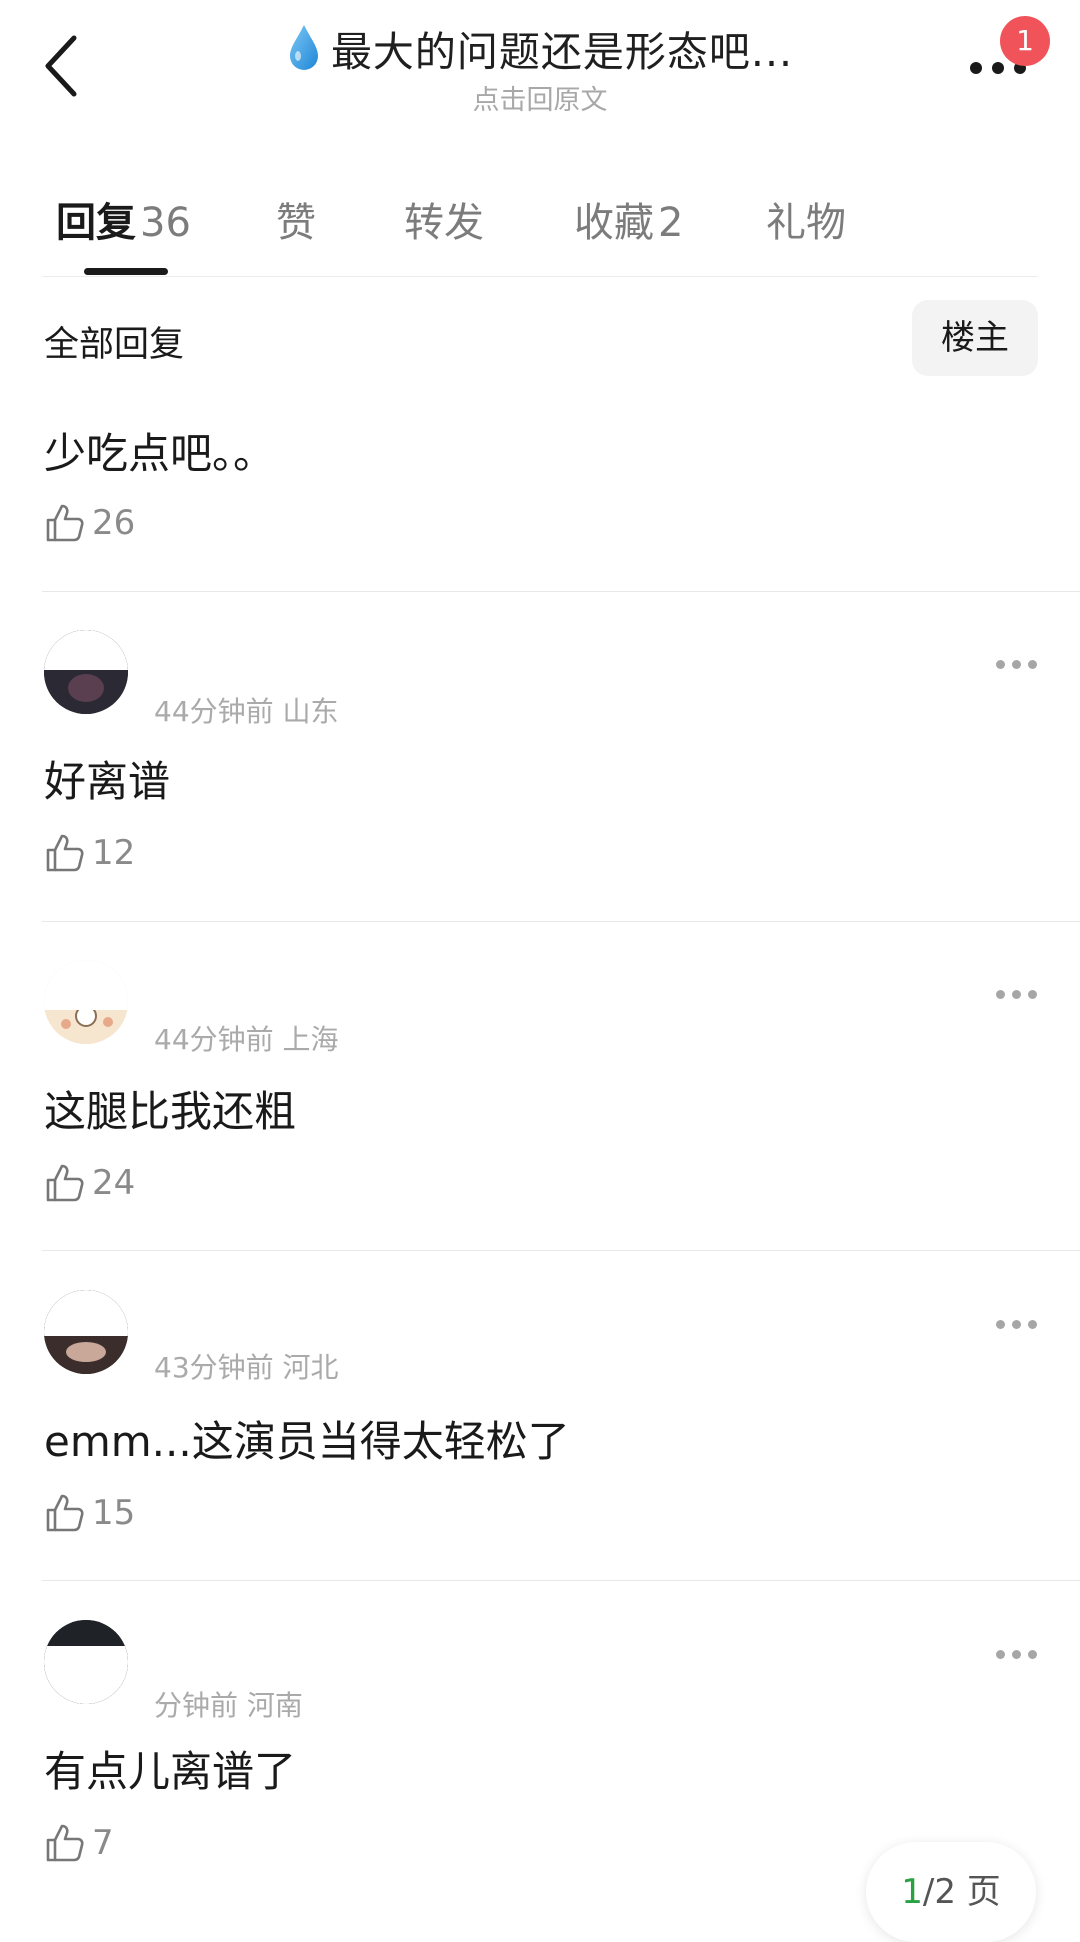 The height and width of the screenshot is (1942, 1080). What do you see at coordinates (114, 1183) in the screenshot?
I see `like-count: 24` at bounding box center [114, 1183].